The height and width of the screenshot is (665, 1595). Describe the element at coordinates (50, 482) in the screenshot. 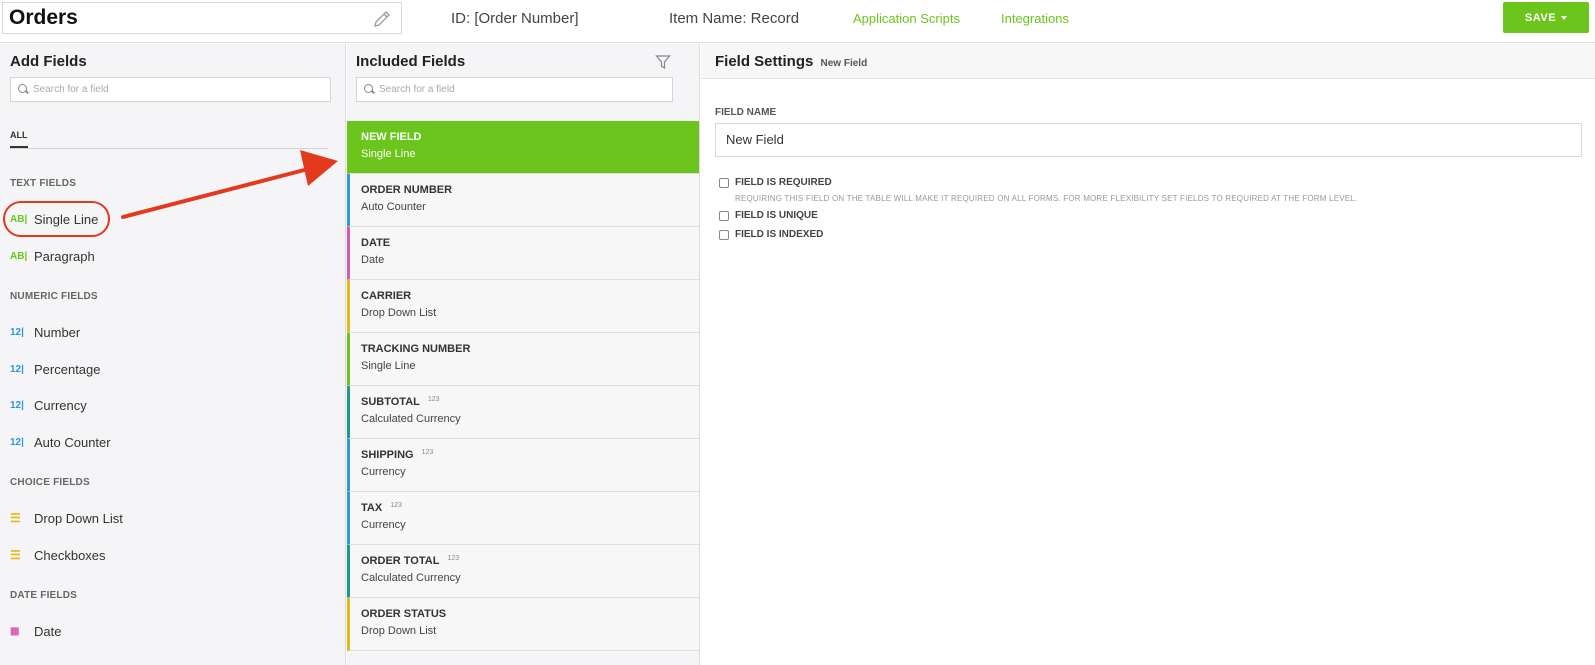

I see `section-choice-fields: CHOICE FIELDS` at that location.